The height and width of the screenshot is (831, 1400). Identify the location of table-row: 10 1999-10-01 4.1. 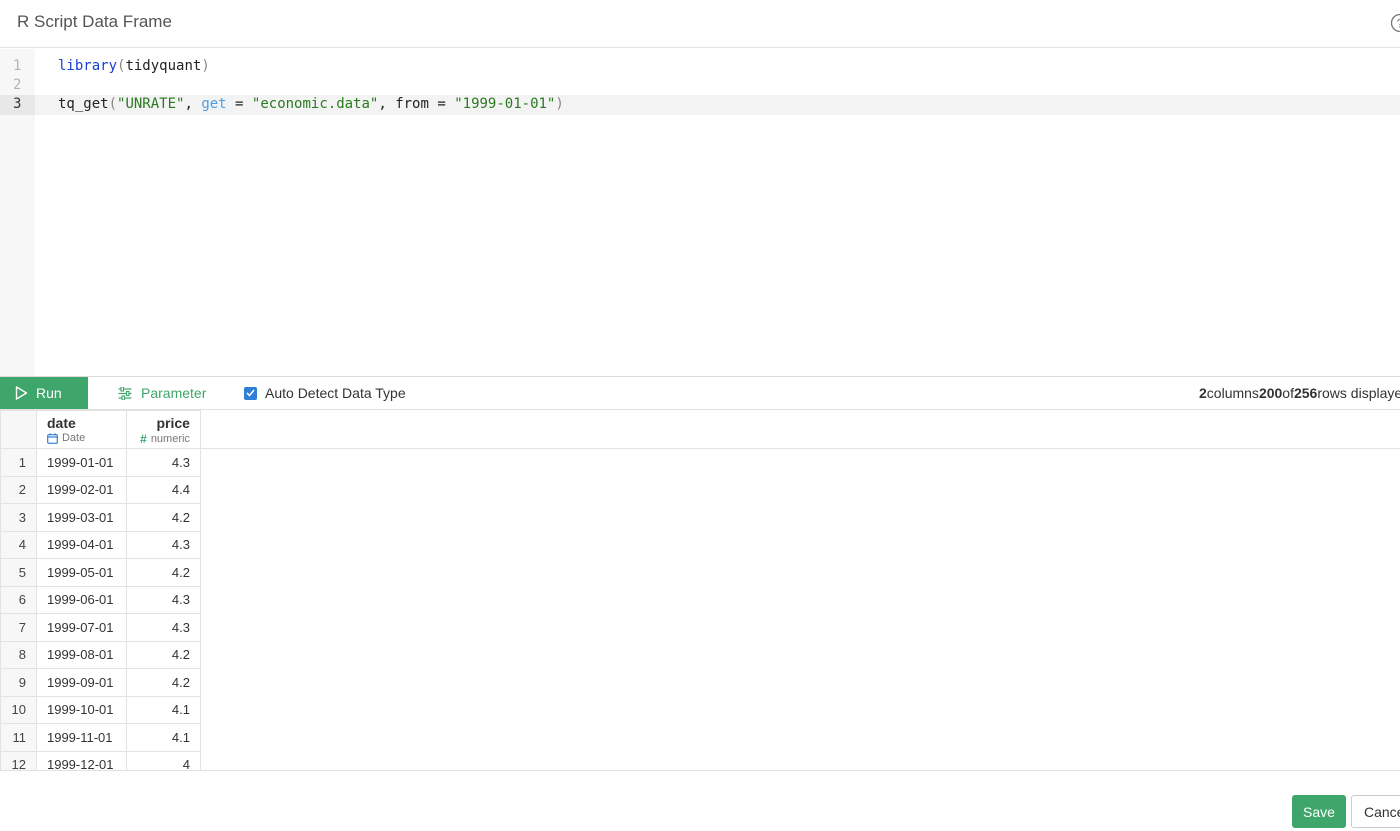
(700, 709).